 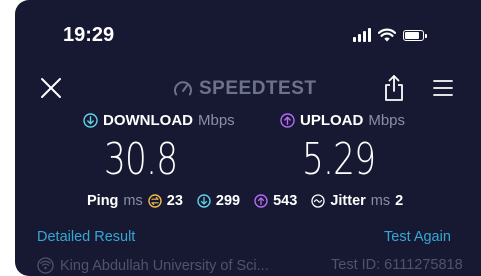 I want to click on test-id: Test ID: 6111275818, so click(x=397, y=265).